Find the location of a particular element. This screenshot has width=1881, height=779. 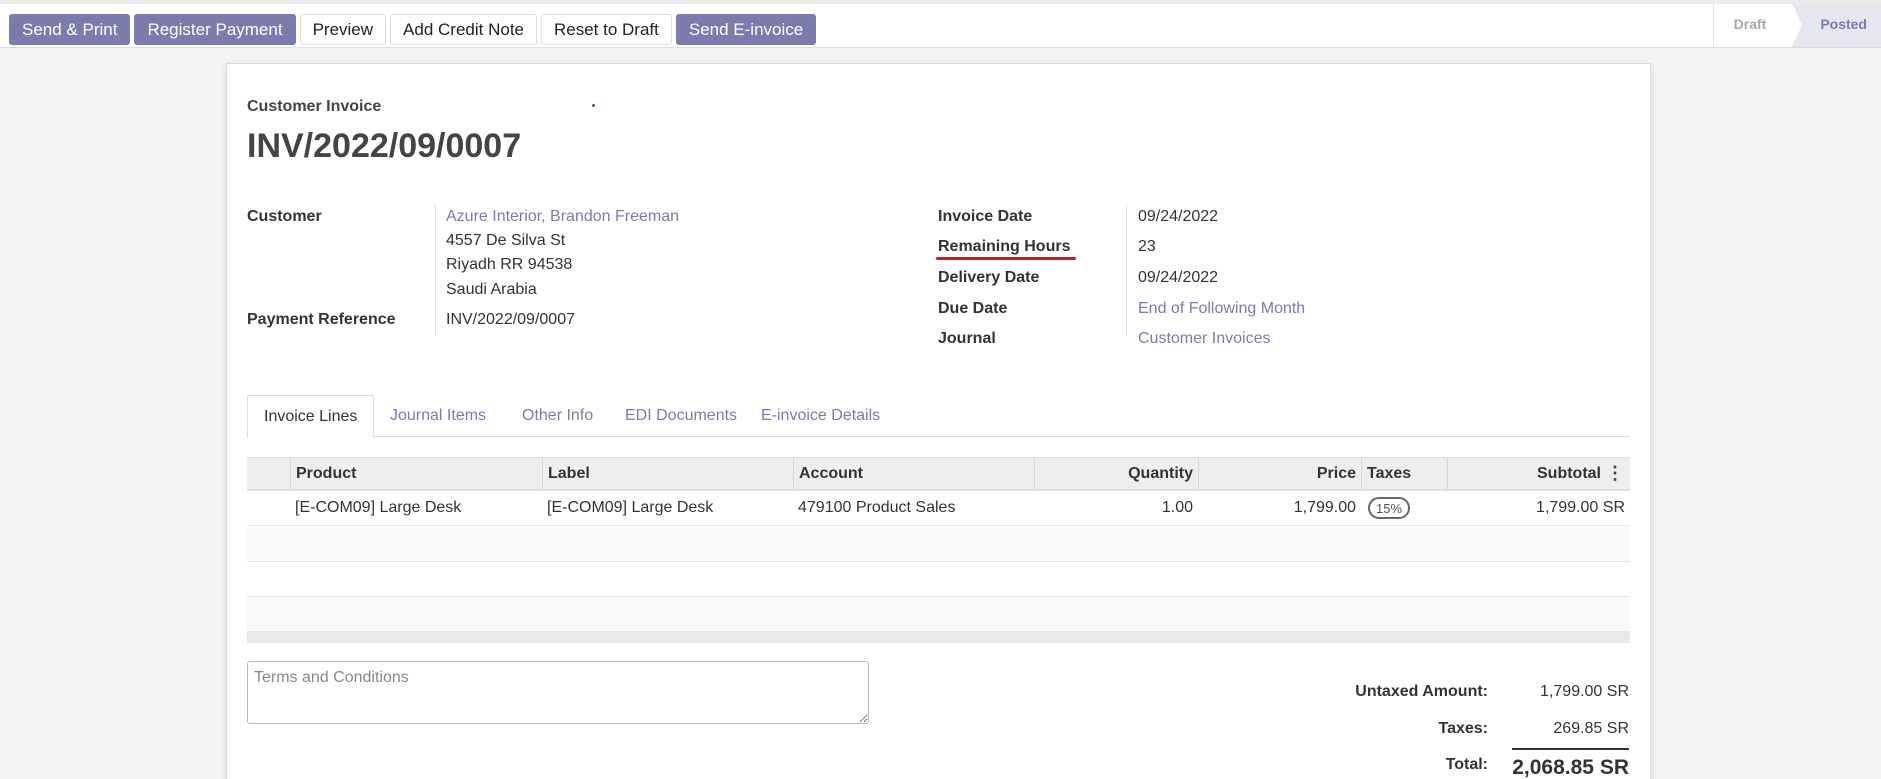

column-account: Account is located at coordinates (913, 474).